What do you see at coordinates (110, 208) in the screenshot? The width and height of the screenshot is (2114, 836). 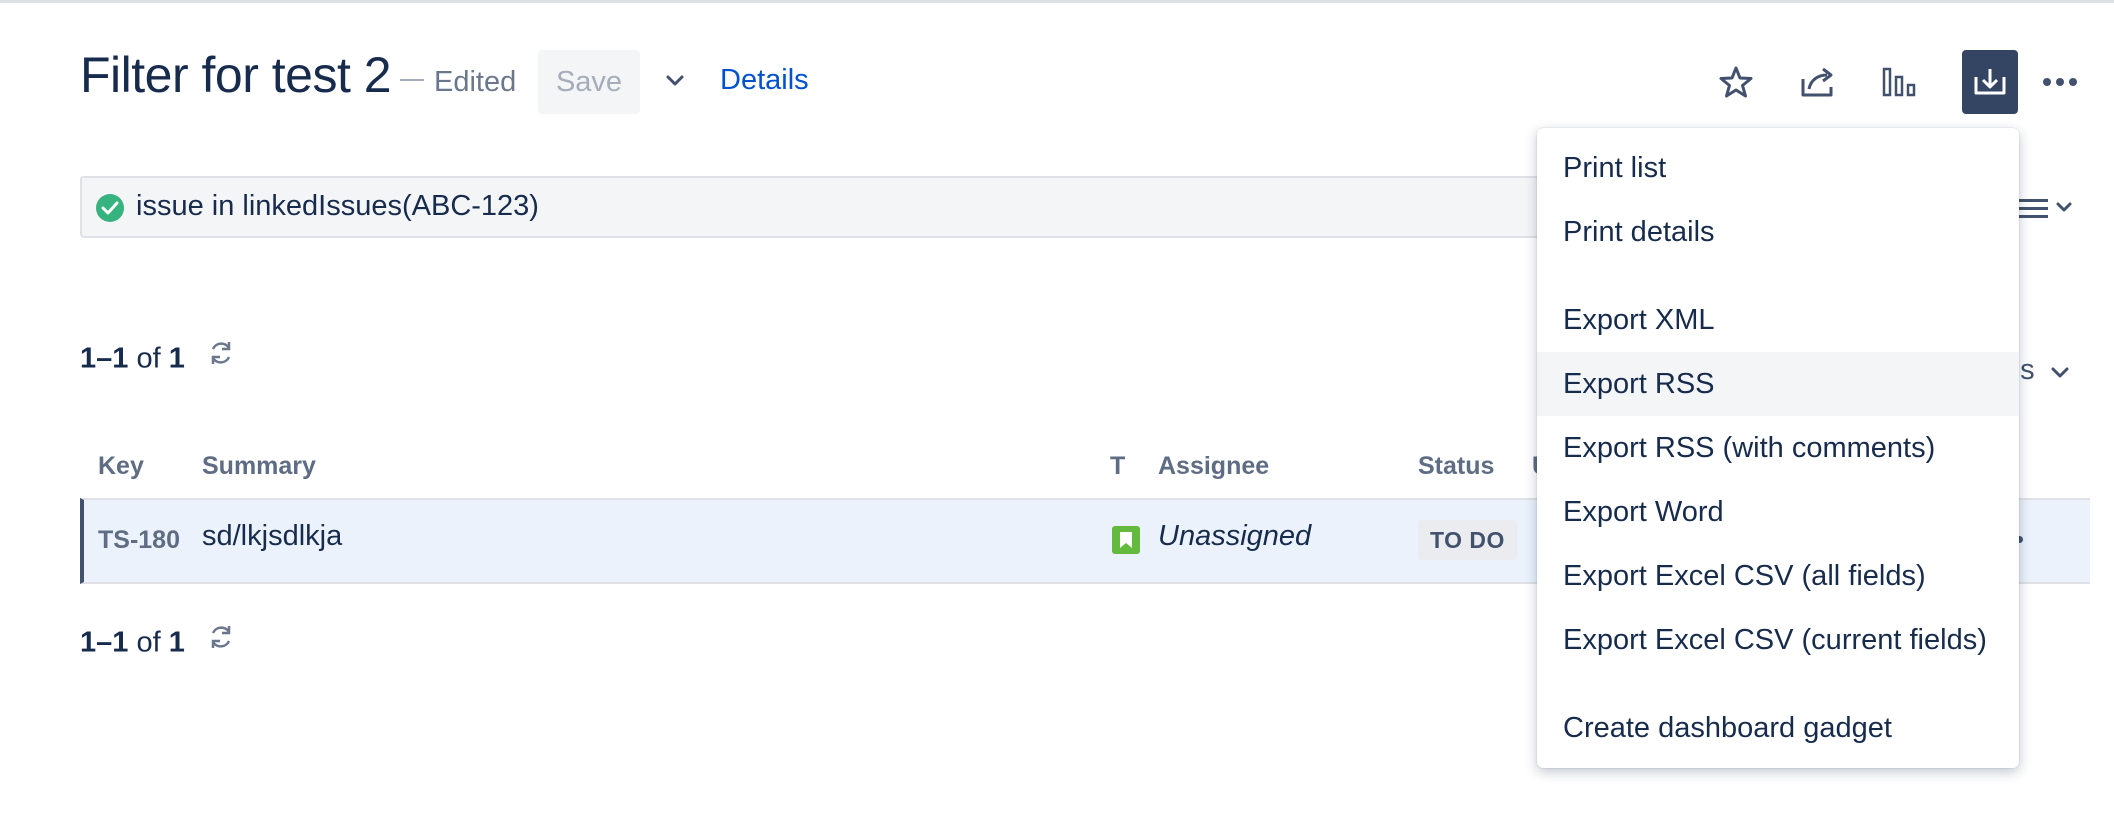 I see `check-circle-icon` at bounding box center [110, 208].